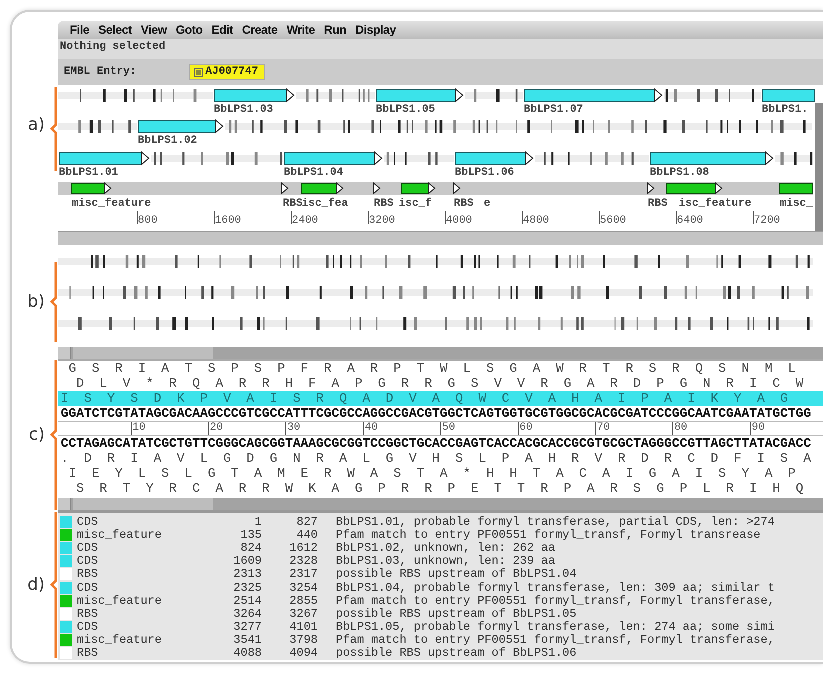  What do you see at coordinates (303, 640) in the screenshot?
I see `end-position: 3798` at bounding box center [303, 640].